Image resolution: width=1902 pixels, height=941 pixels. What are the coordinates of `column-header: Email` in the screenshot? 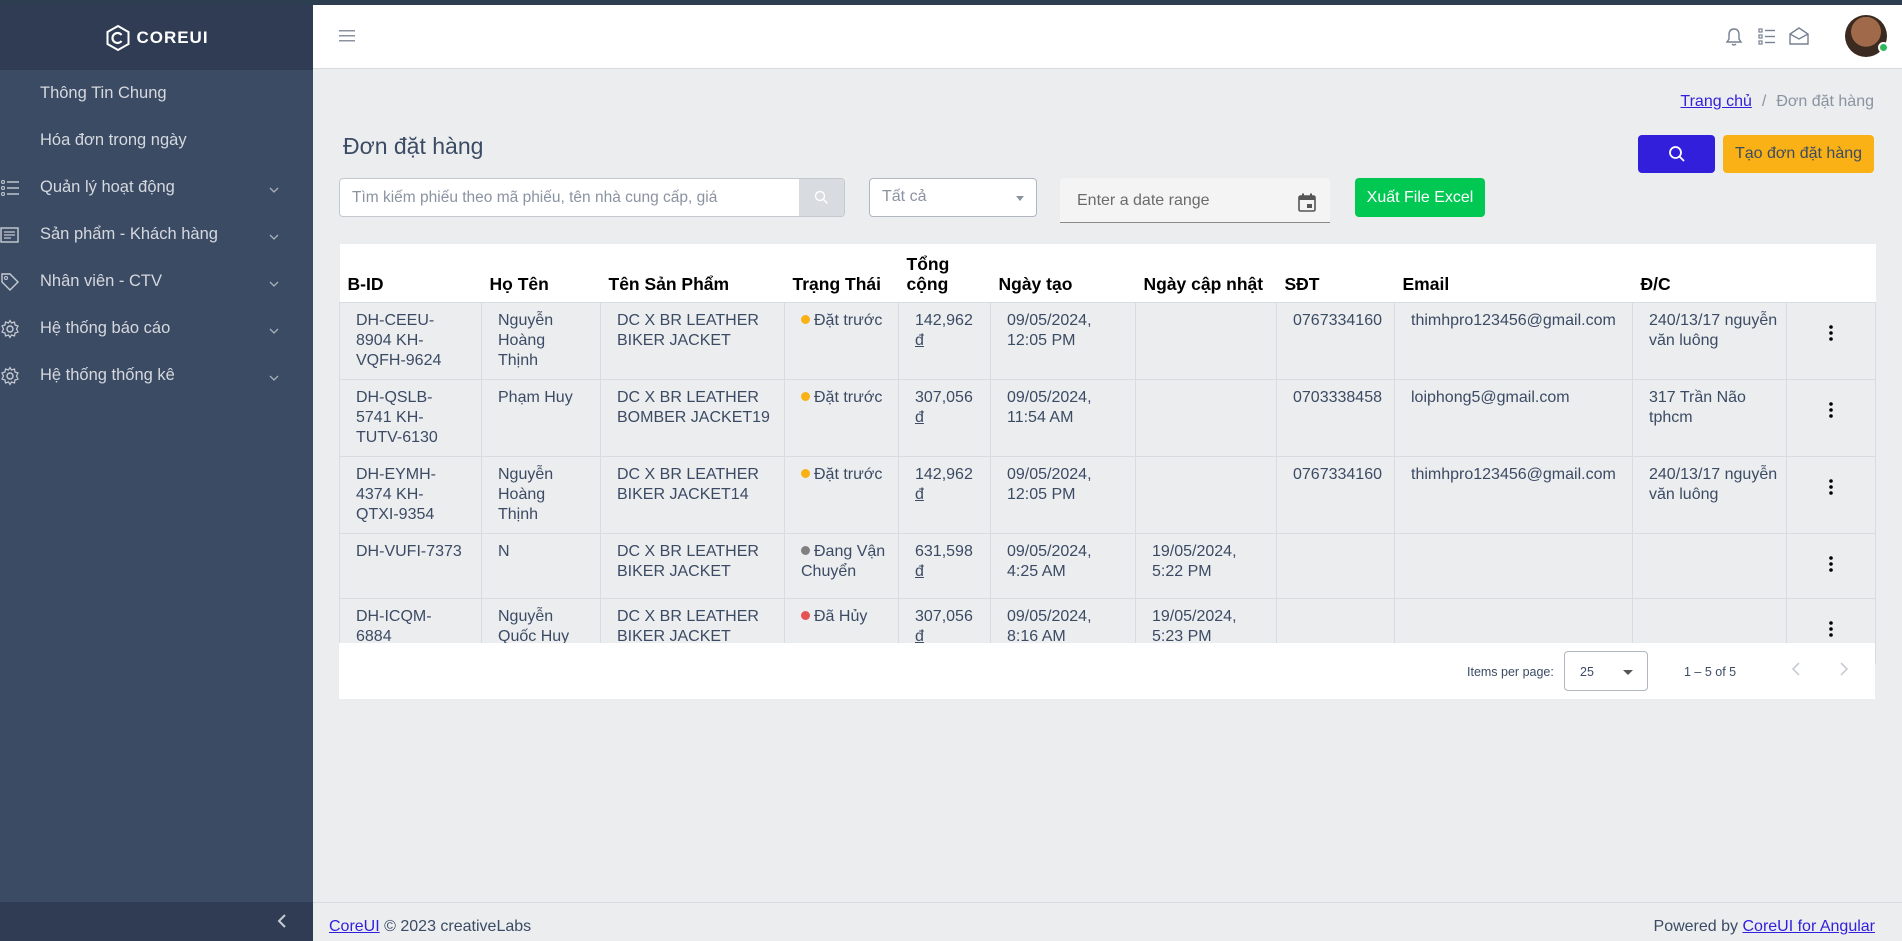 It's located at (1513, 273).